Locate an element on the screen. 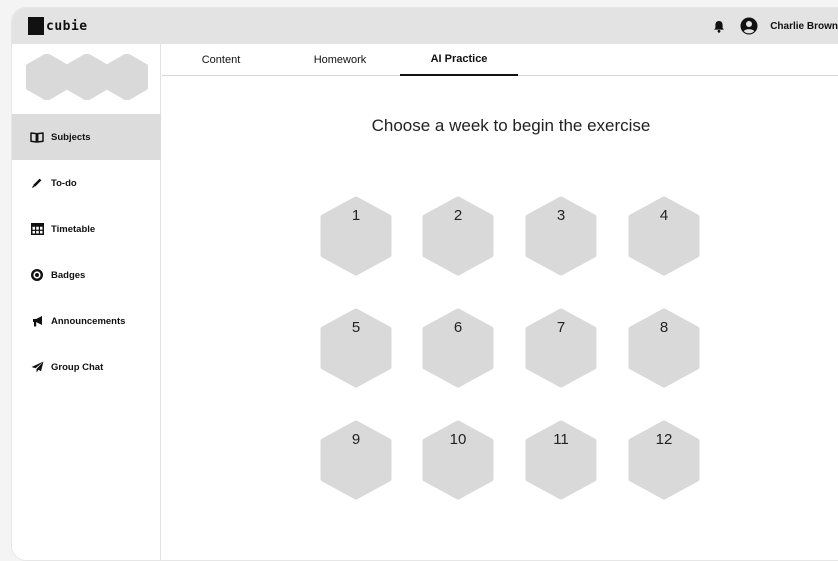 This screenshot has width=838, height=561. week-number: 9 is located at coordinates (356, 439).